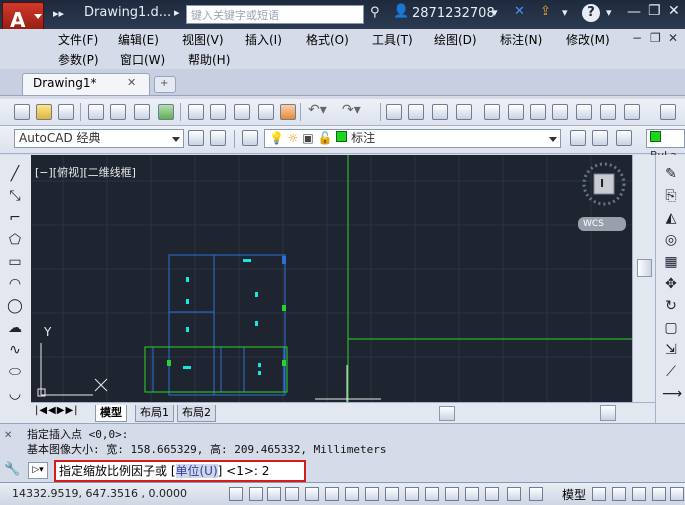 Image resolution: width=685 pixels, height=505 pixels. Describe the element at coordinates (514, 494) in the screenshot. I see `annotation-monitor-icon` at that location.